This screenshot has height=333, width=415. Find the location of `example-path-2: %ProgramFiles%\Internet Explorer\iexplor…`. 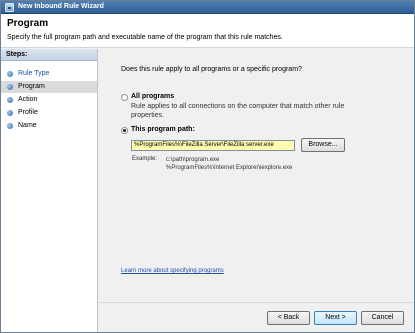

example-path-2: %ProgramFiles%\Internet Explorer\iexplor… is located at coordinates (229, 168).